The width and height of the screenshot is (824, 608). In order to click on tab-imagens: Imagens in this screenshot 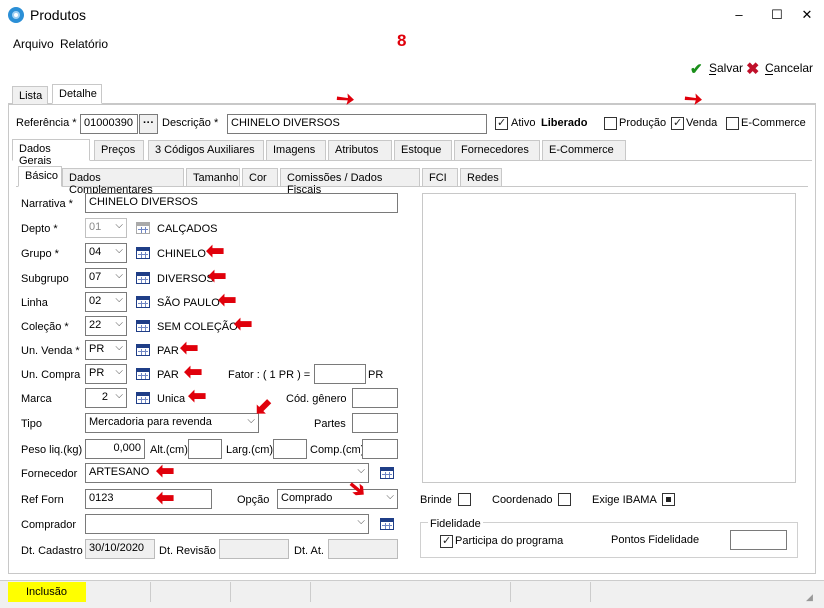, I will do `click(296, 150)`.